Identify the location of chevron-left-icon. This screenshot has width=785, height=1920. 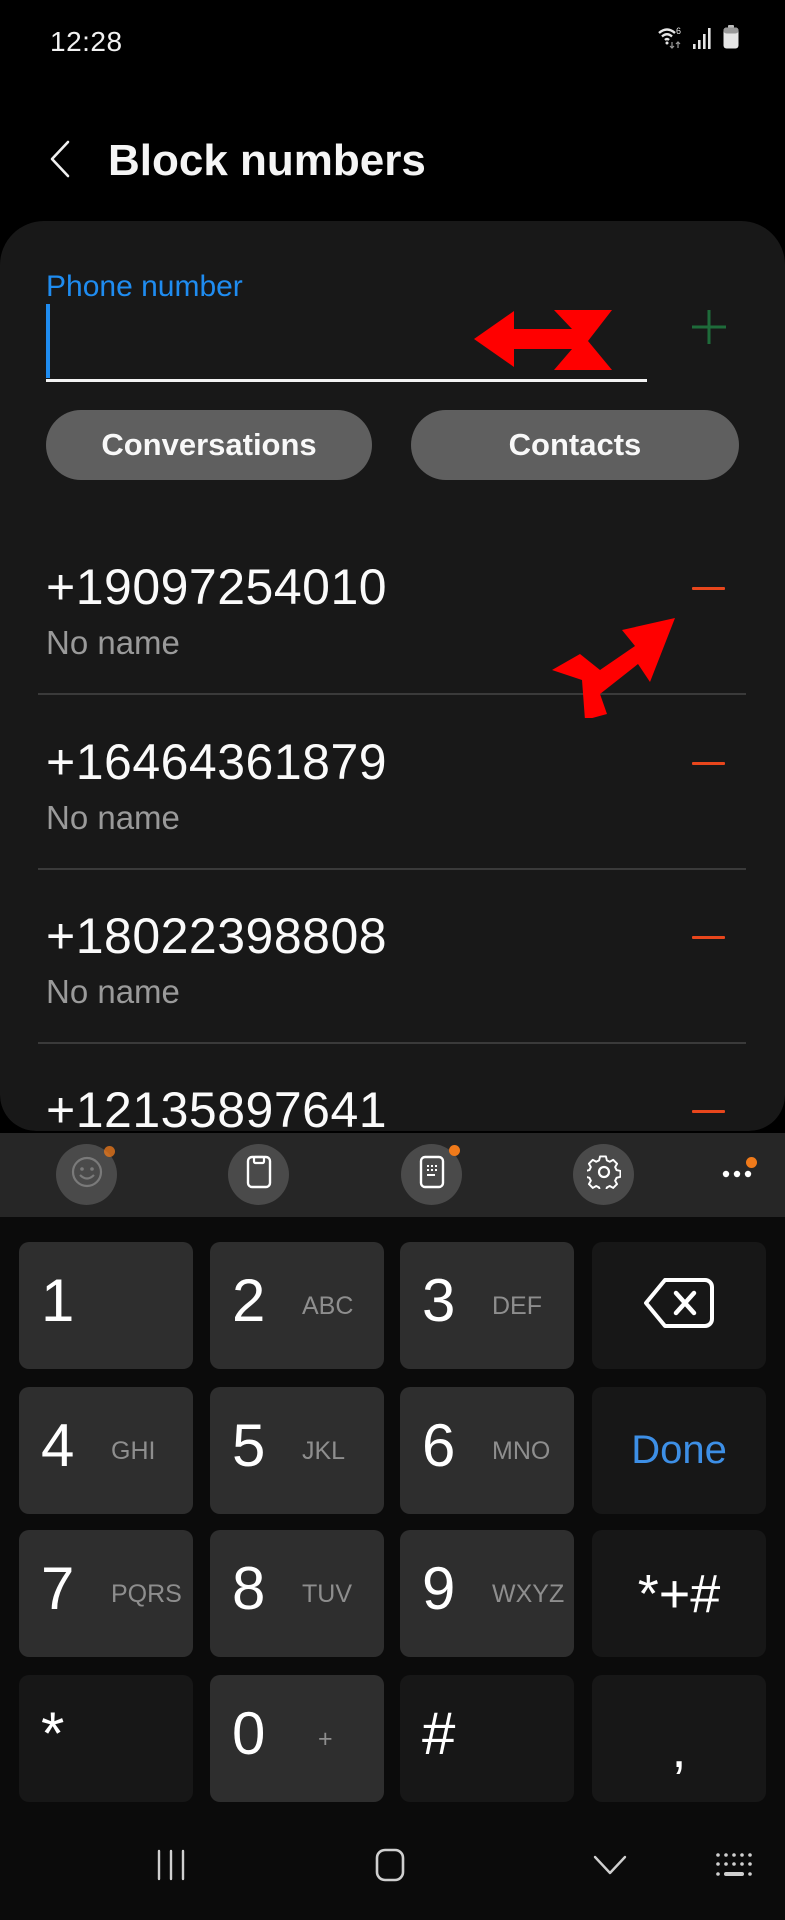
(60, 161).